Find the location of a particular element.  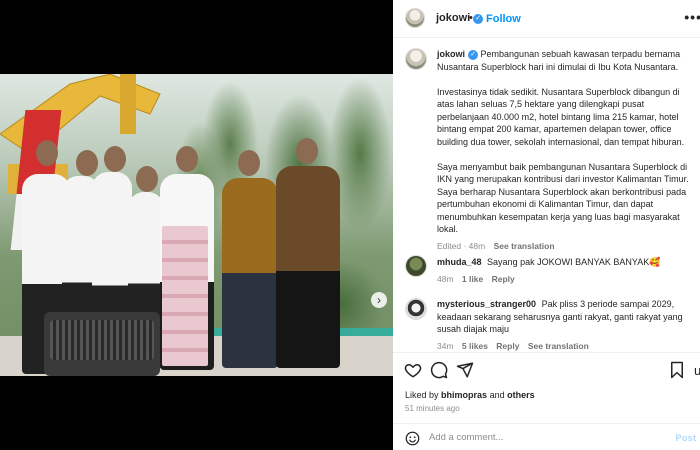

avatar is located at coordinates (415, 18).